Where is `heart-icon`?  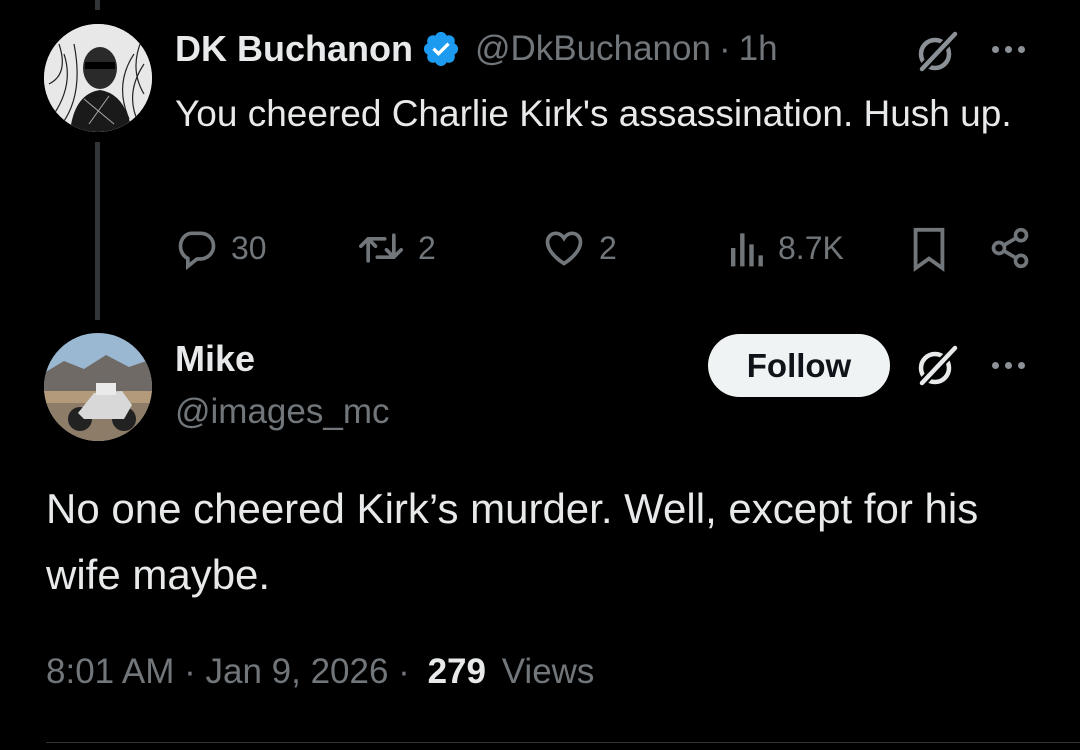
heart-icon is located at coordinates (564, 248).